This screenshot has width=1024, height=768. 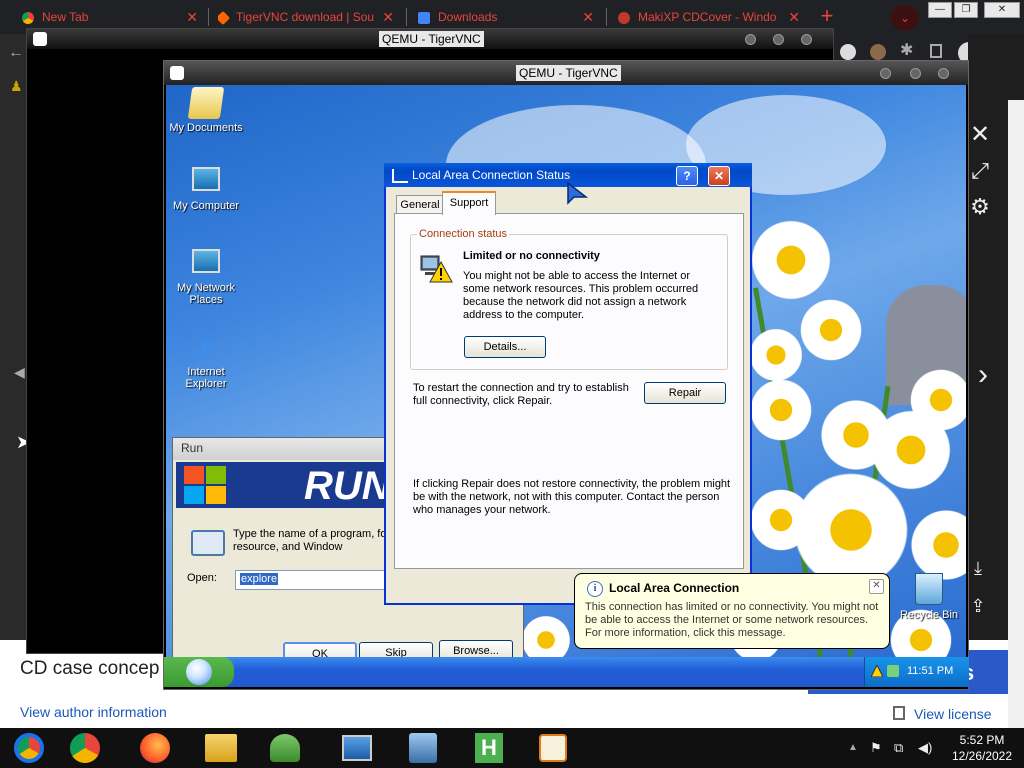 What do you see at coordinates (202, 578) in the screenshot?
I see `run-open-label: Open:` at bounding box center [202, 578].